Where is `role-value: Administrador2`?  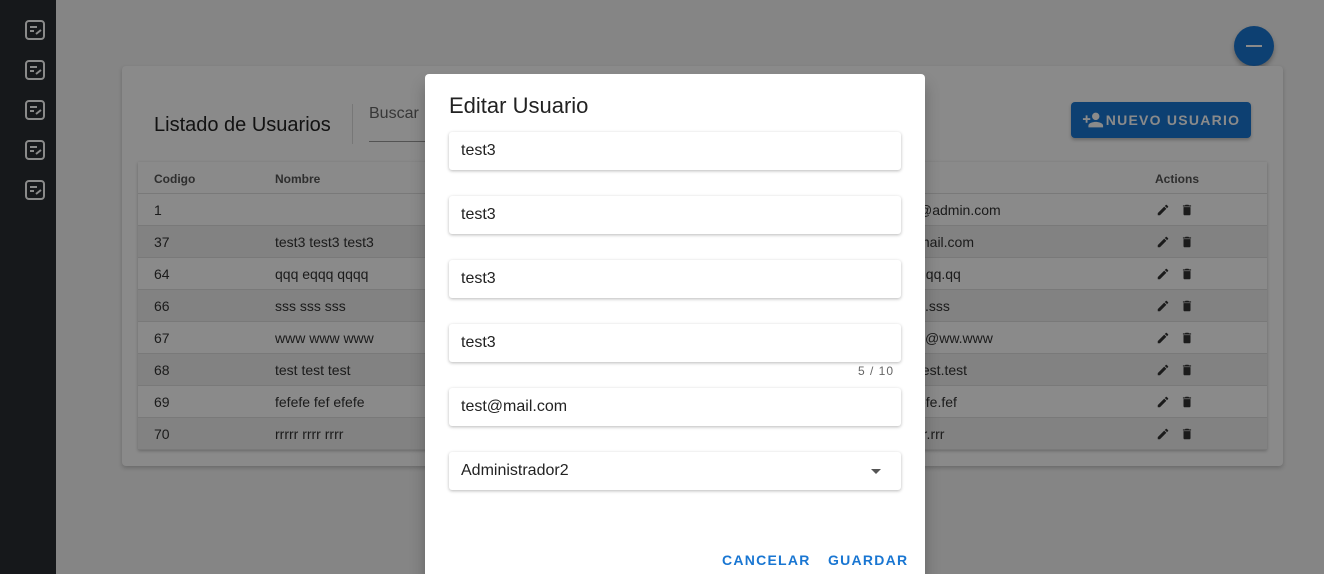
role-value: Administrador2 is located at coordinates (515, 470).